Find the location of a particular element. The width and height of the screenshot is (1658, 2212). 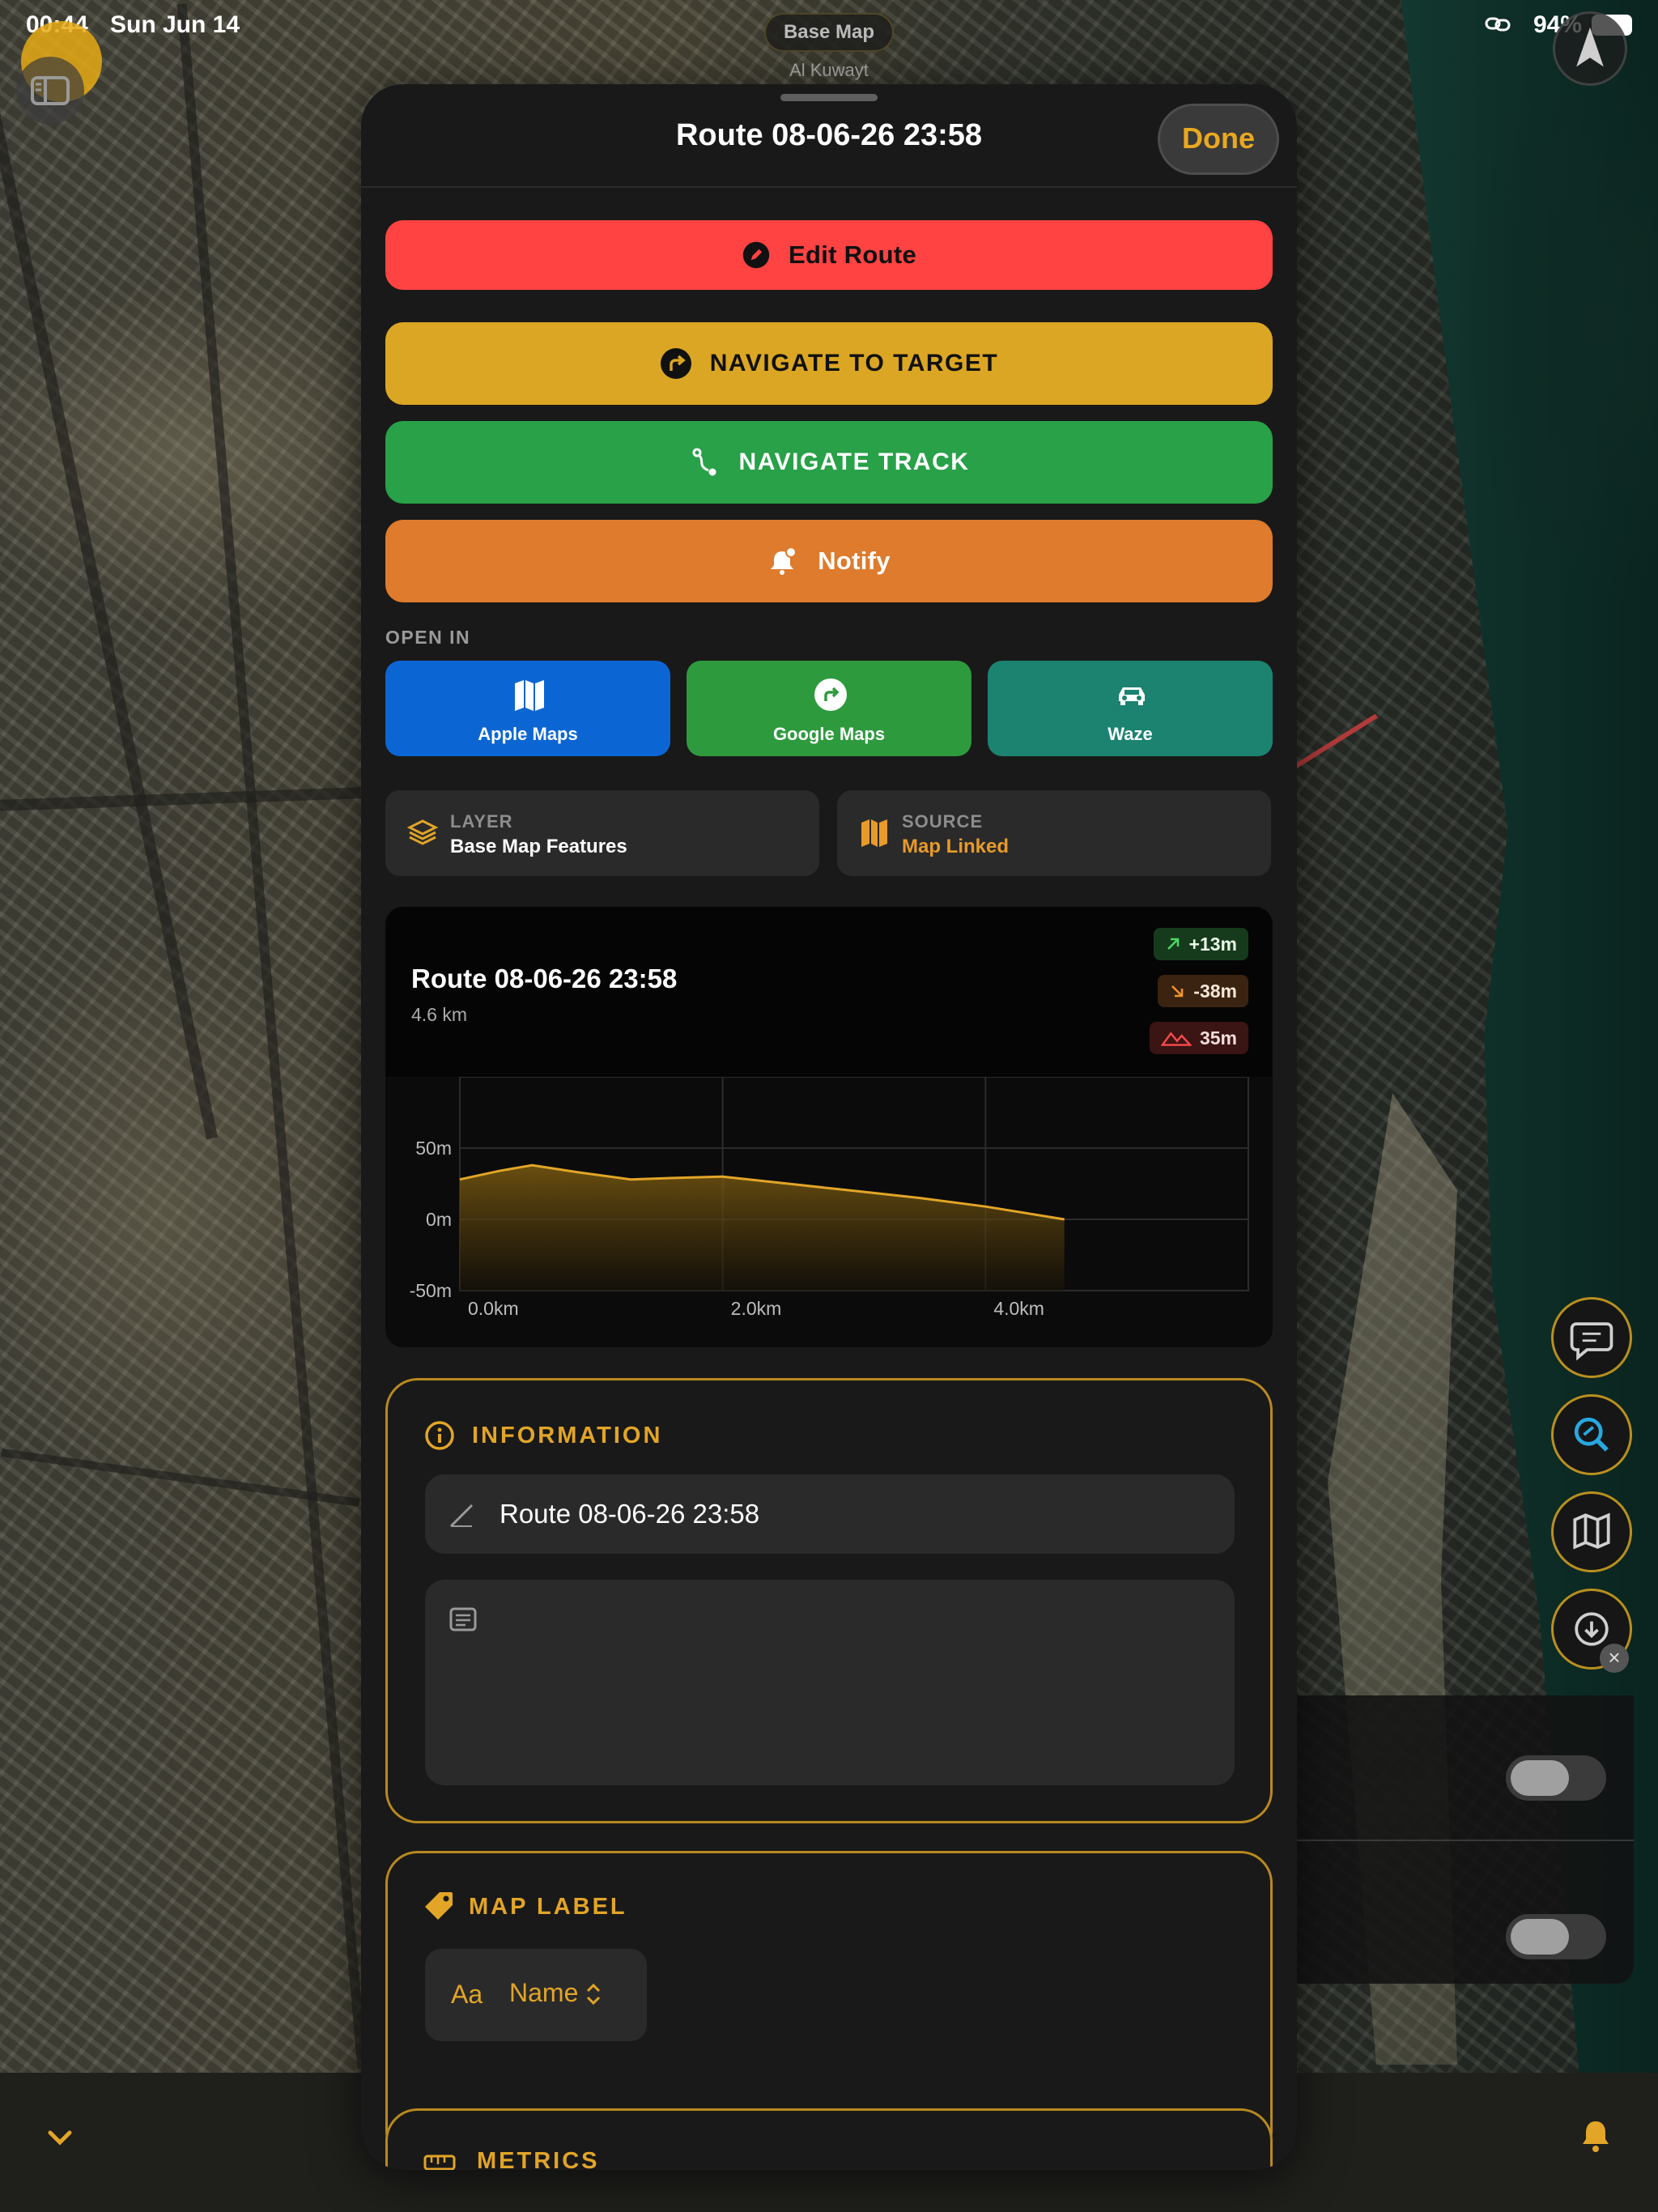

note-icon is located at coordinates (463, 1619).